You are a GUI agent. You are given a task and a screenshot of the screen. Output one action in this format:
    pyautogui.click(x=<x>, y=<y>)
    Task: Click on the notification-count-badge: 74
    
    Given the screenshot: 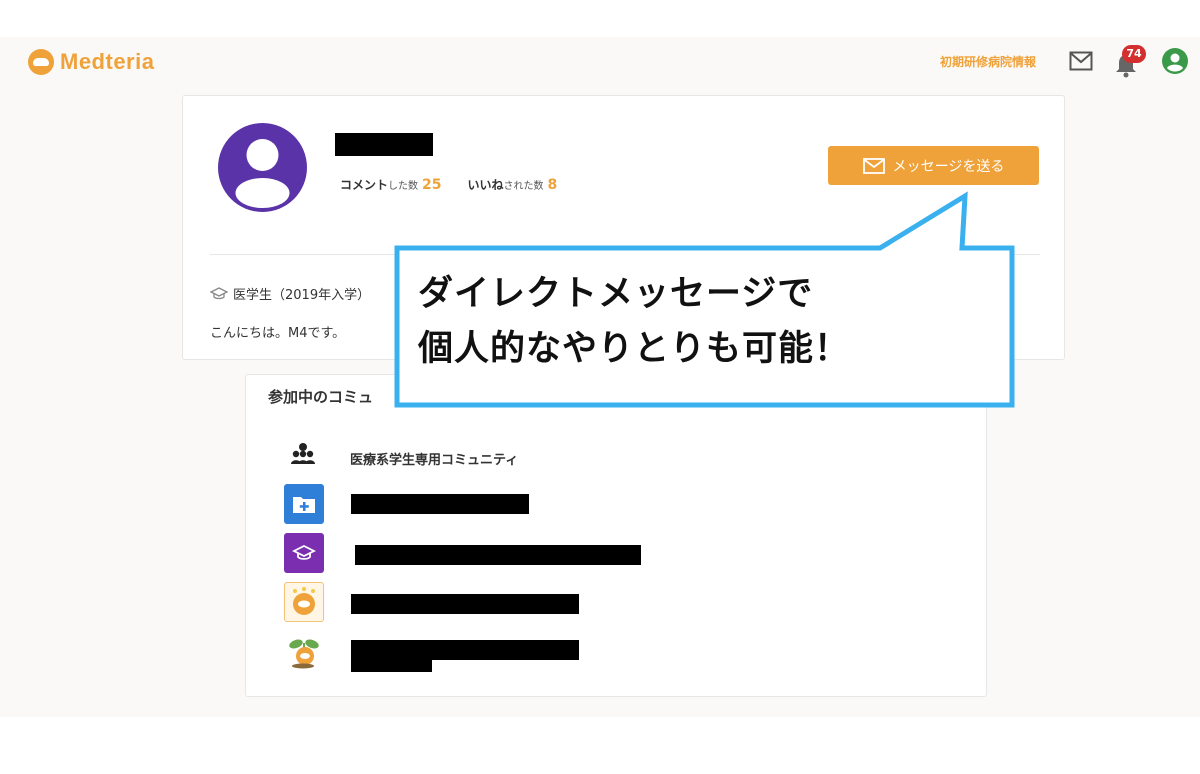 What is the action you would take?
    pyautogui.click(x=1134, y=54)
    